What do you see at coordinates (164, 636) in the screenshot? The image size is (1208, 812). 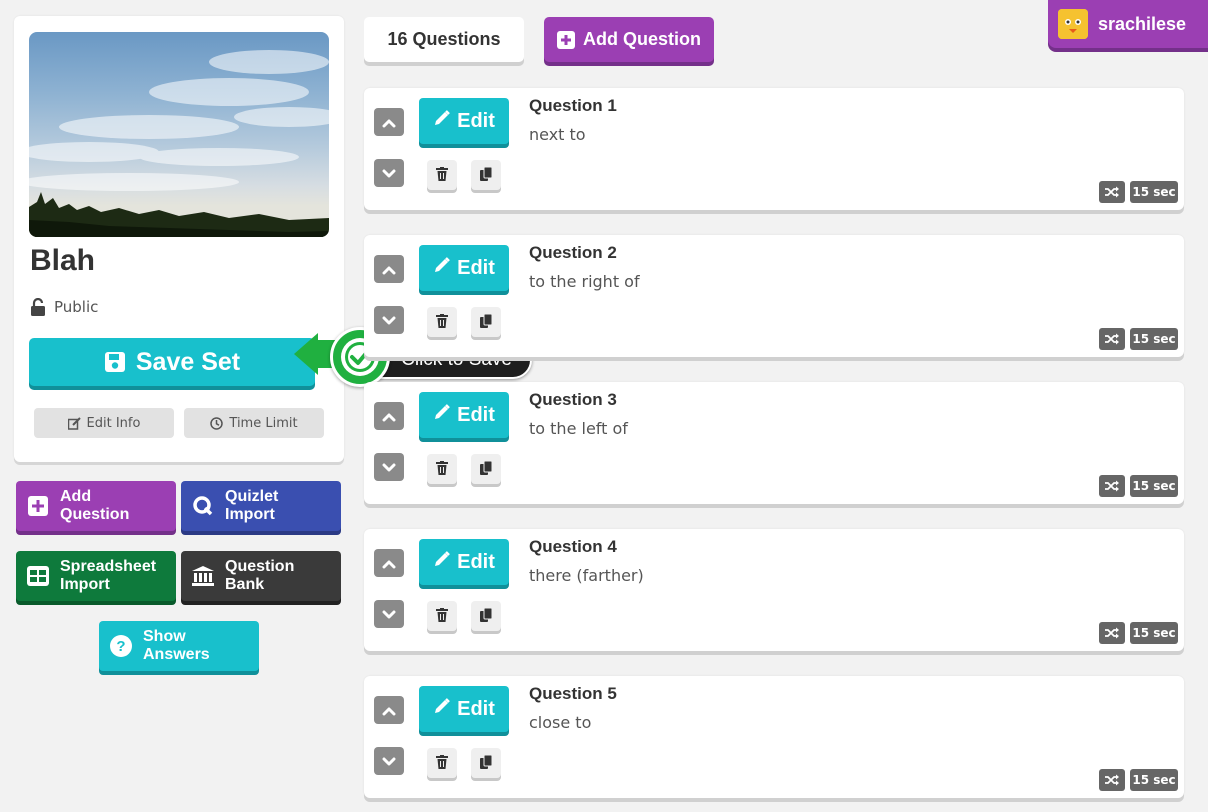 I see `show-answers-line1: Show` at bounding box center [164, 636].